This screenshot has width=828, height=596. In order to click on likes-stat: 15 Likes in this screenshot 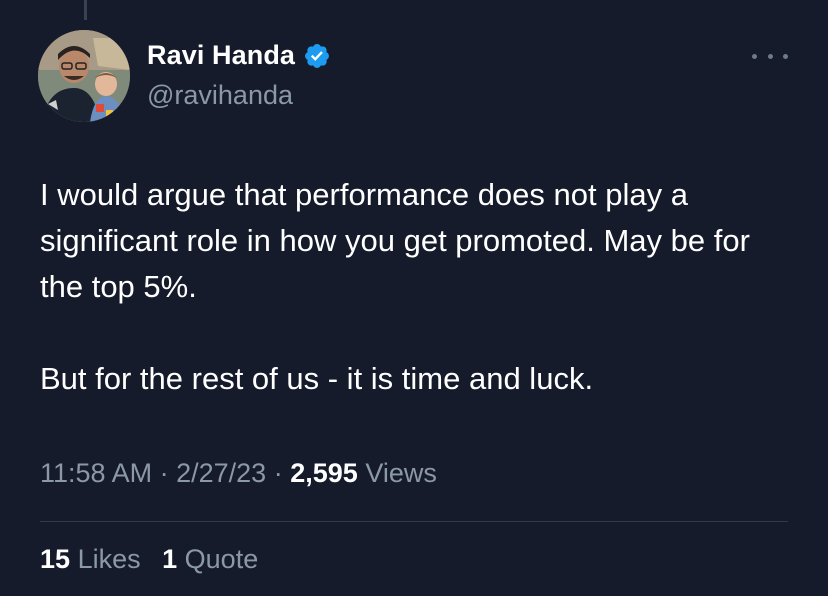, I will do `click(94, 559)`.